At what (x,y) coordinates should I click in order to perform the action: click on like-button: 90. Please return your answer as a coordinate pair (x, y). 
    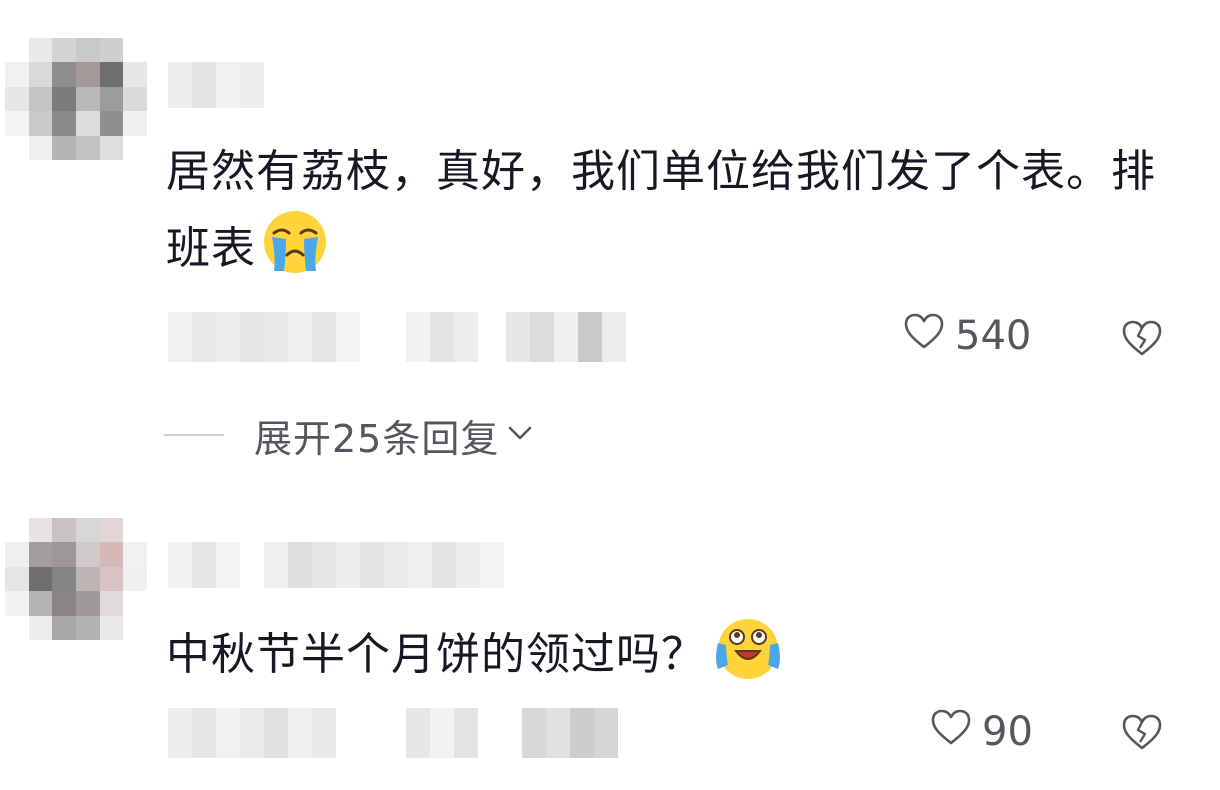
    Looking at the image, I should click on (981, 732).